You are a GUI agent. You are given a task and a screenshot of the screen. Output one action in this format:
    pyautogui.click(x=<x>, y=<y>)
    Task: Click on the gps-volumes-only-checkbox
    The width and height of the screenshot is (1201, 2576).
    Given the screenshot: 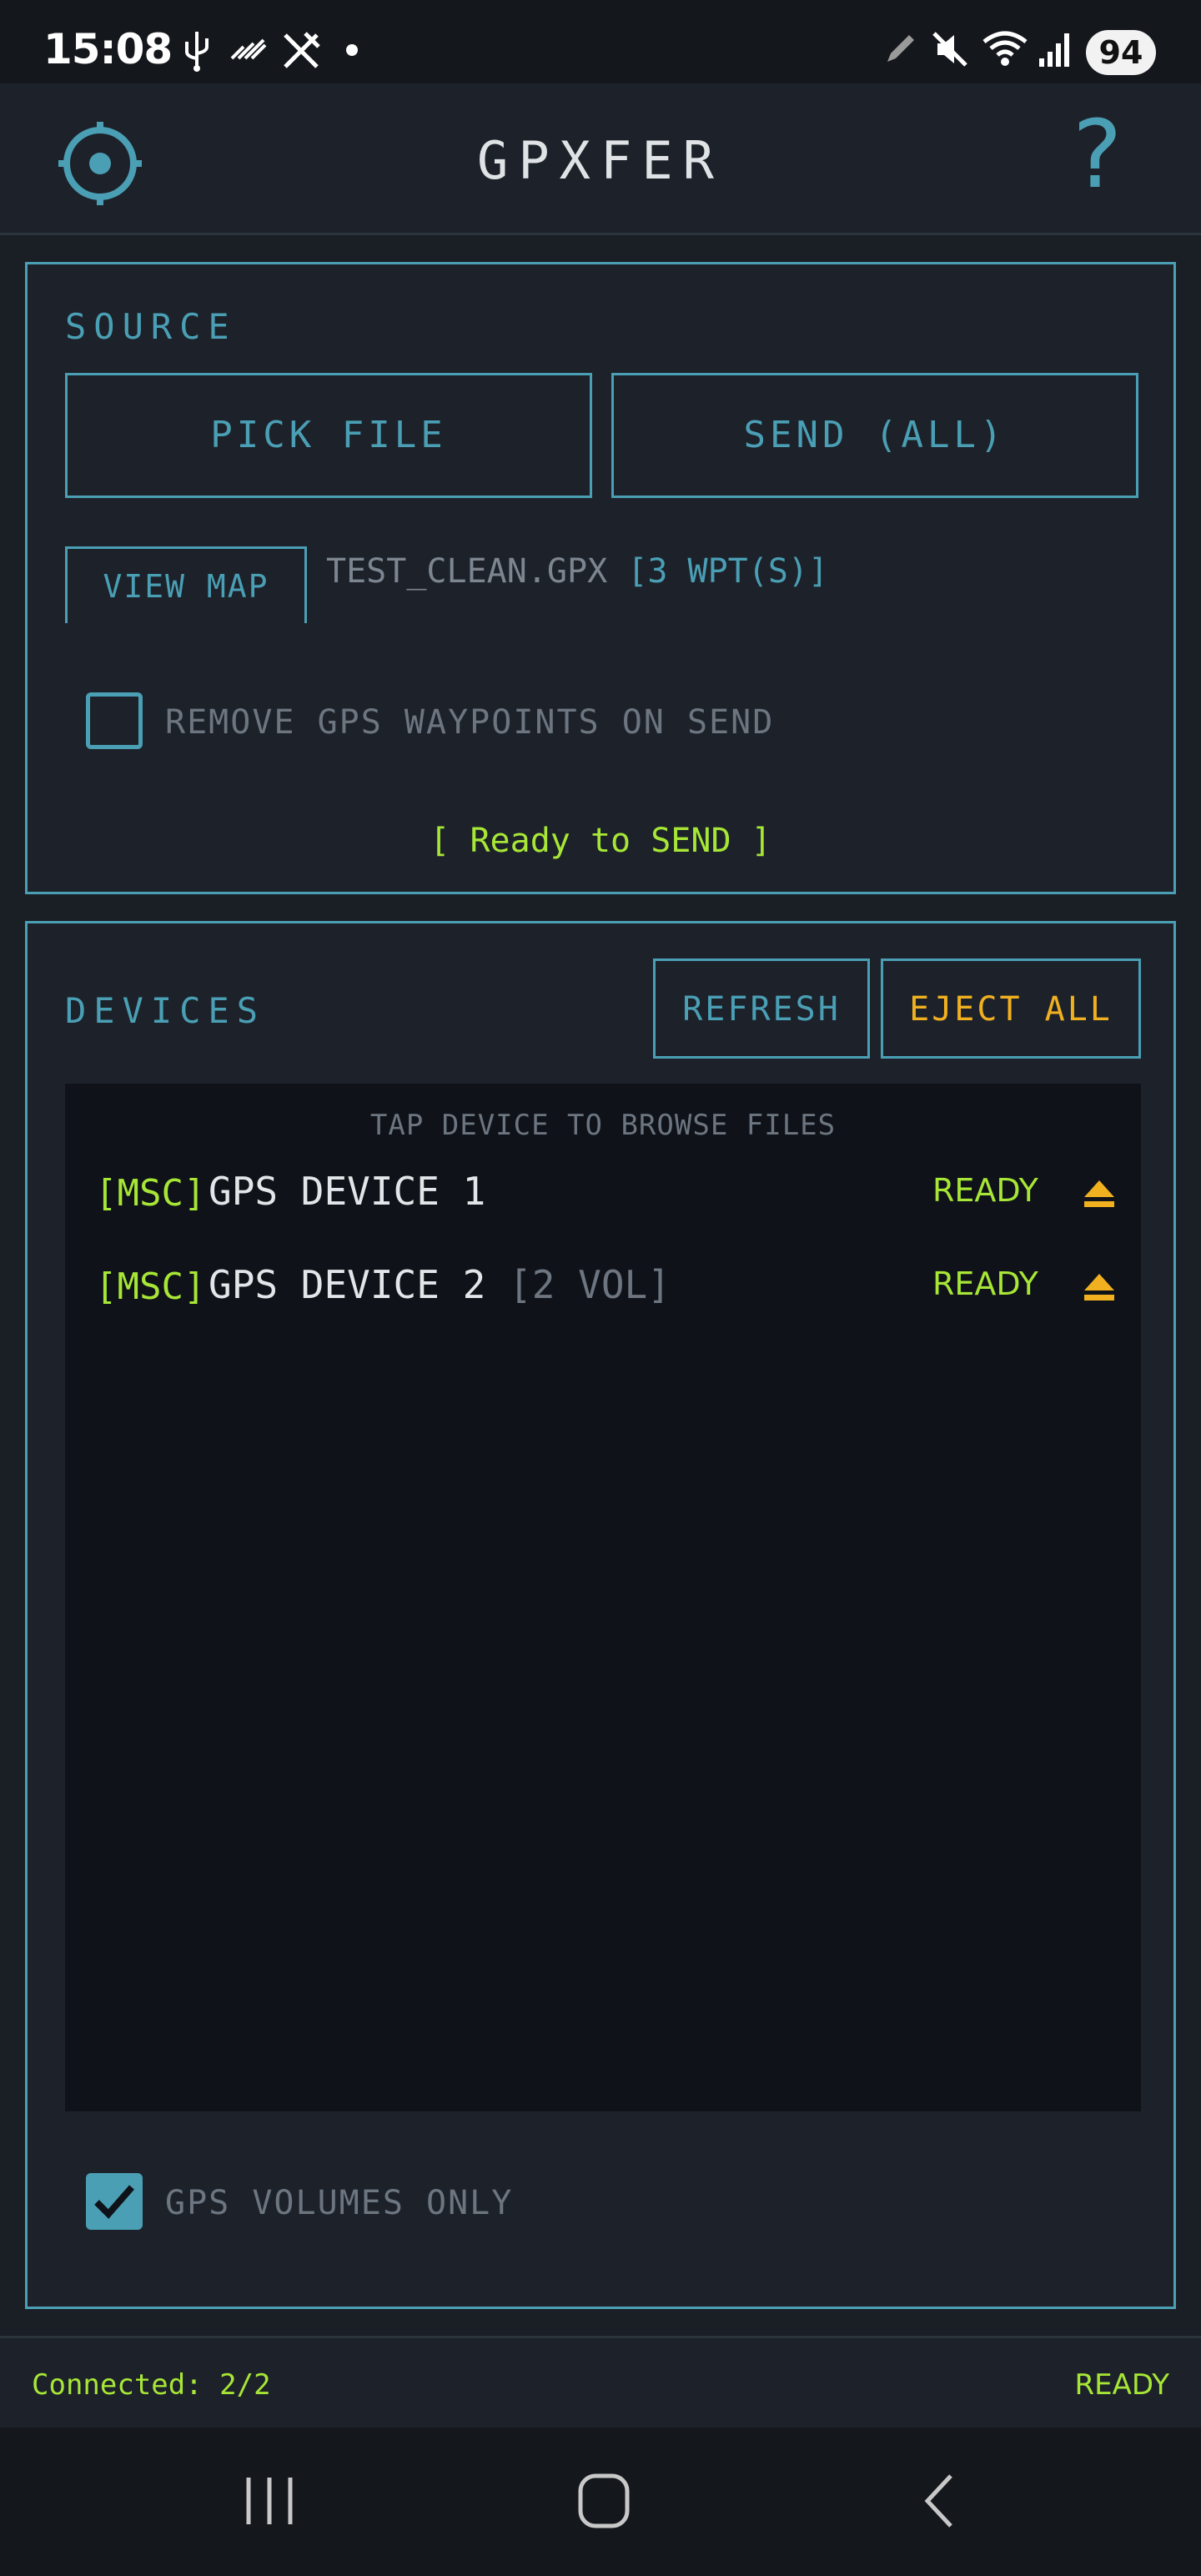 What is the action you would take?
    pyautogui.click(x=115, y=2201)
    